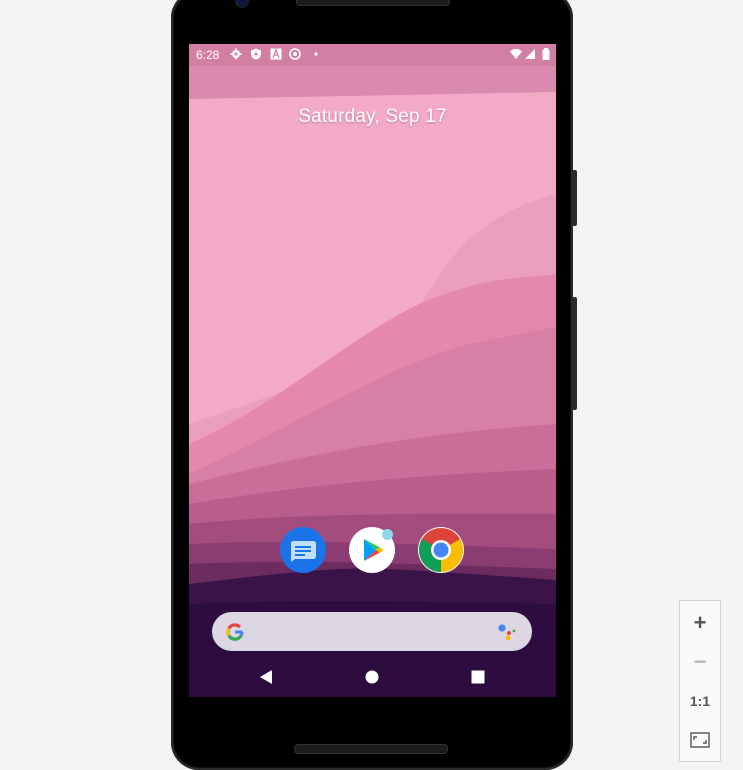 This screenshot has height=770, width=743. I want to click on zoom-in-button: +, so click(700, 623).